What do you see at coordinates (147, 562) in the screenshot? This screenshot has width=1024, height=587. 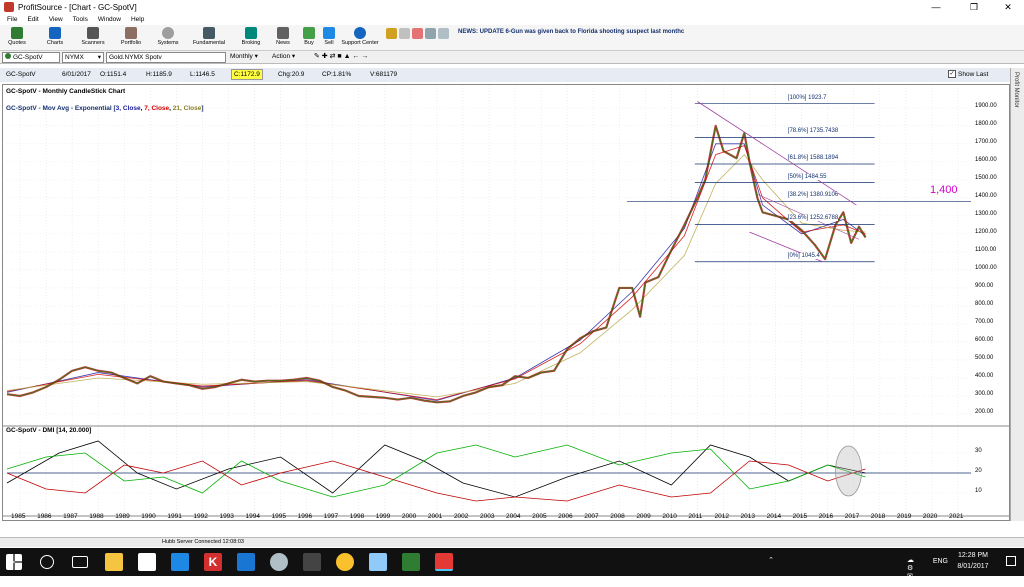 I see `app-icon` at bounding box center [147, 562].